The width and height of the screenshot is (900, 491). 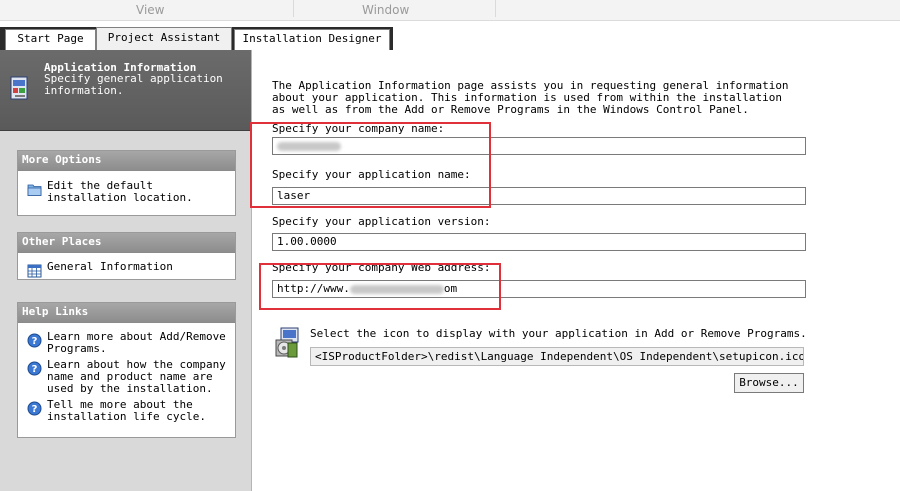 I want to click on ribbon-tab-view: View, so click(x=150, y=10).